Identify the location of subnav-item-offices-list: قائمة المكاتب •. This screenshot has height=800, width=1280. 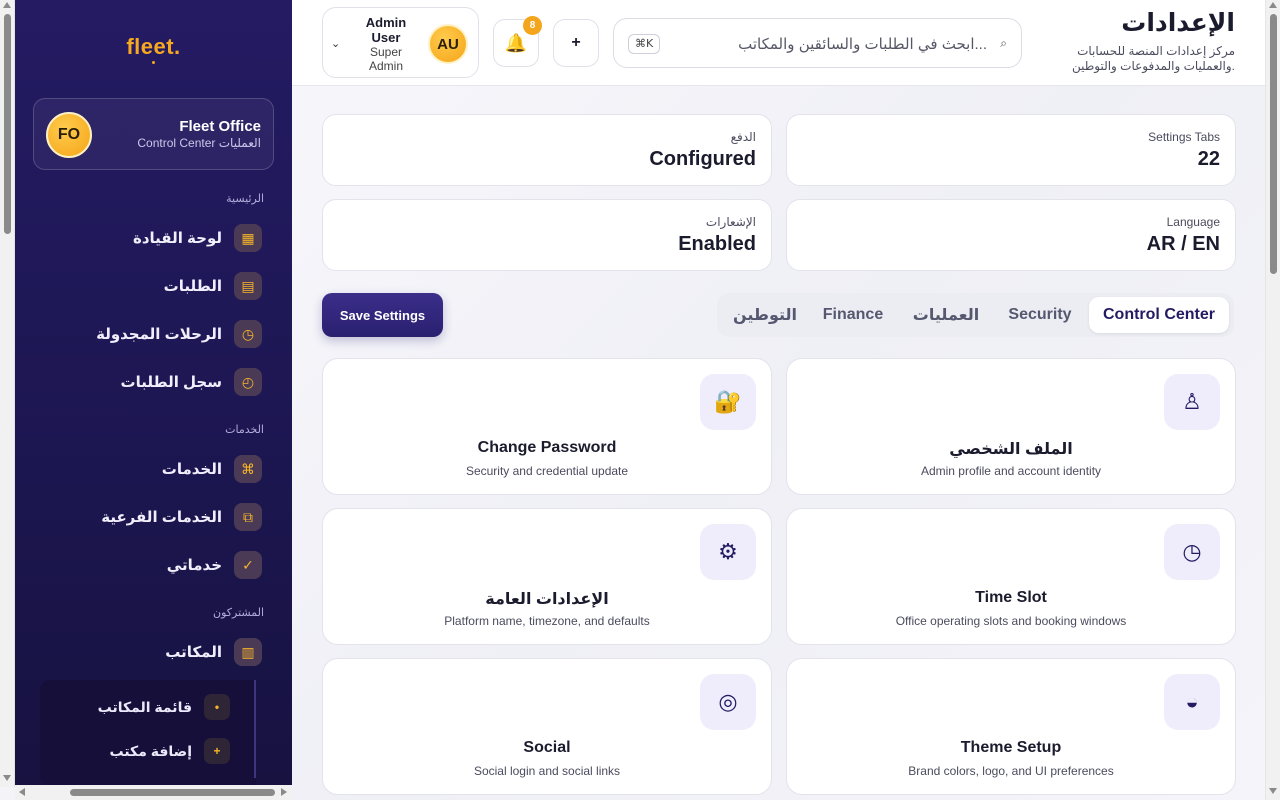
(164, 707).